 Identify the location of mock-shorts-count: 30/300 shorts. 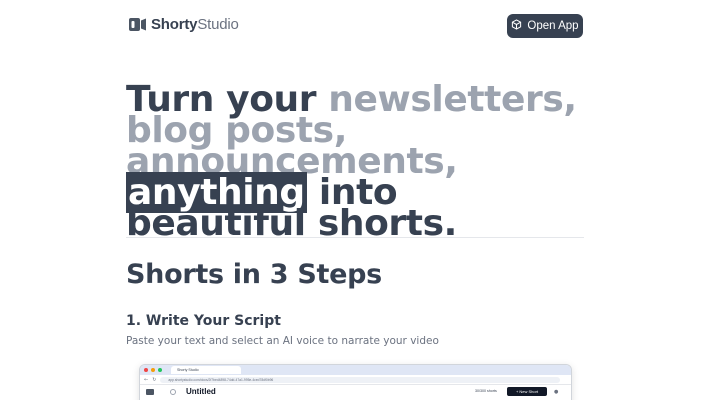
(486, 391).